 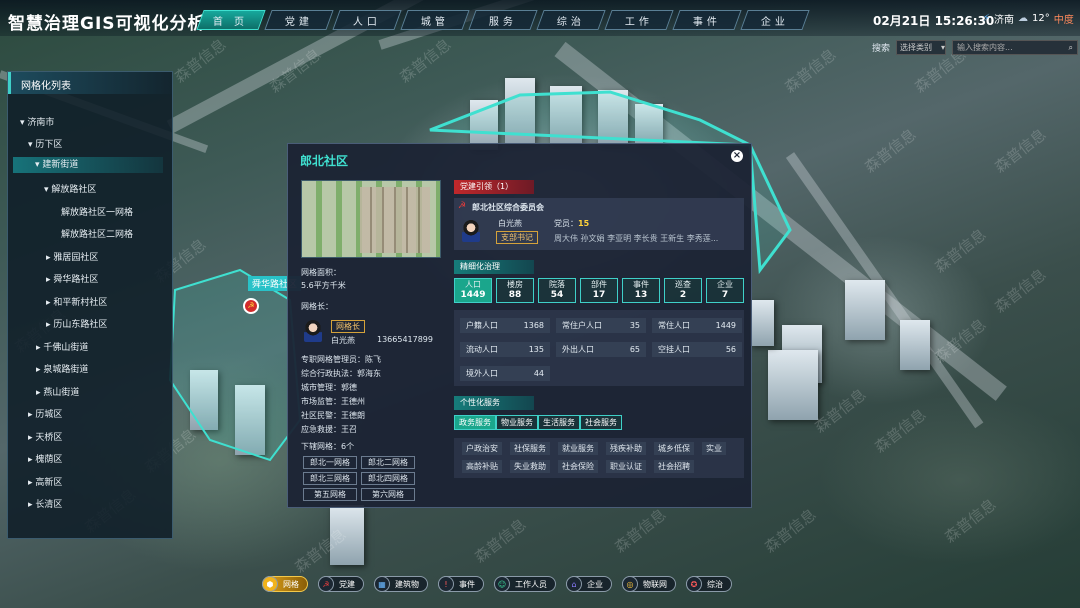 I want to click on tree-node-jiefanglu-grid2: 解放路社区二网格, so click(x=97, y=233).